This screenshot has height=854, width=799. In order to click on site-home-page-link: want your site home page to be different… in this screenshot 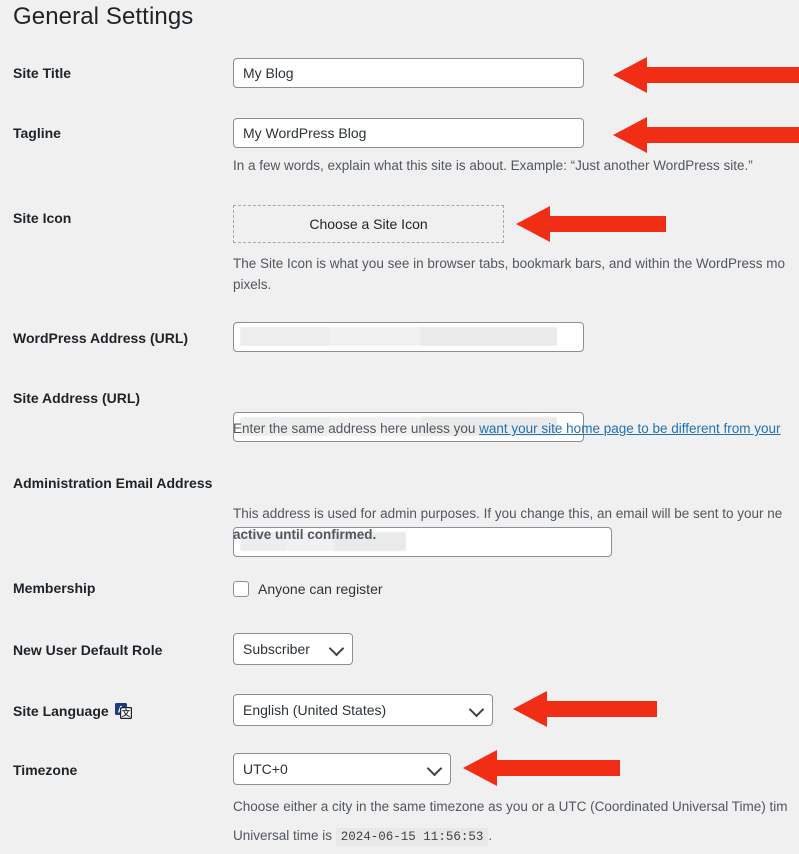, I will do `click(629, 428)`.